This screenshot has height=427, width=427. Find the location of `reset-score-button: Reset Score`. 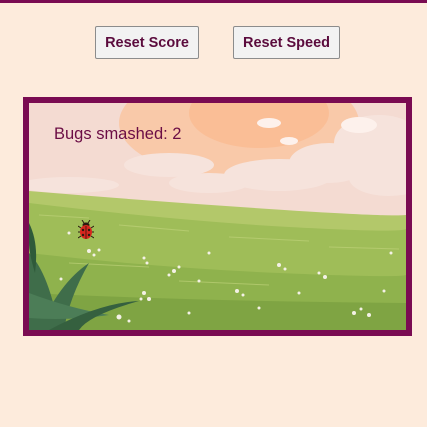

reset-score-button: Reset Score is located at coordinates (147, 42).